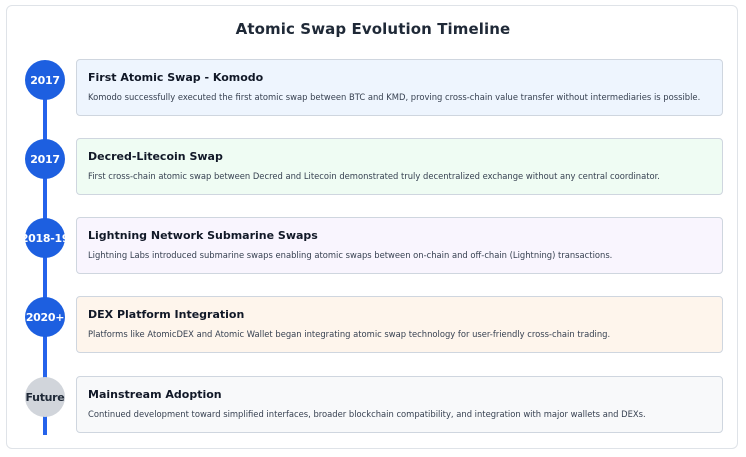  What do you see at coordinates (373, 29) in the screenshot?
I see `timeline-title: Atomic Swap Evolution Timeline` at bounding box center [373, 29].